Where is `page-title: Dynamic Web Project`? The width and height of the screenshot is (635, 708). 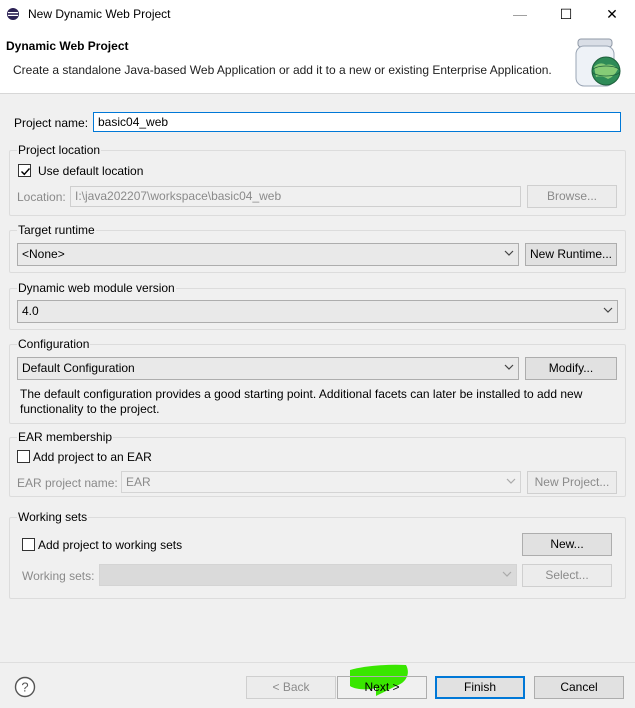
page-title: Dynamic Web Project is located at coordinates (67, 46).